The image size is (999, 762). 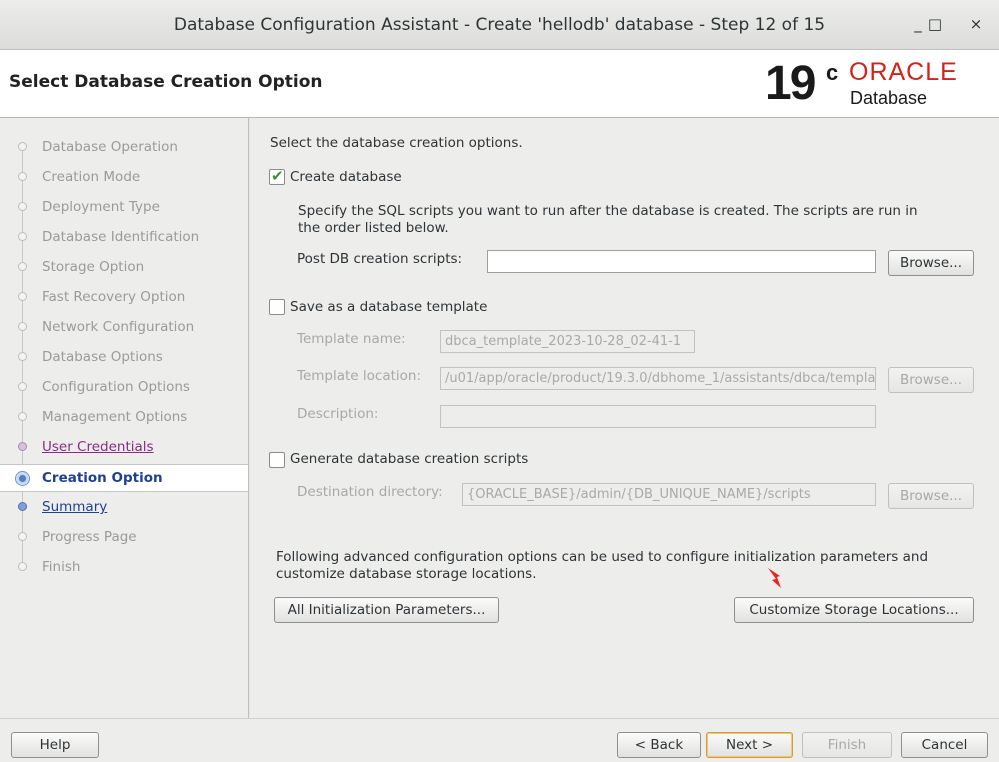 I want to click on step-finish: Finish, so click(x=124, y=568).